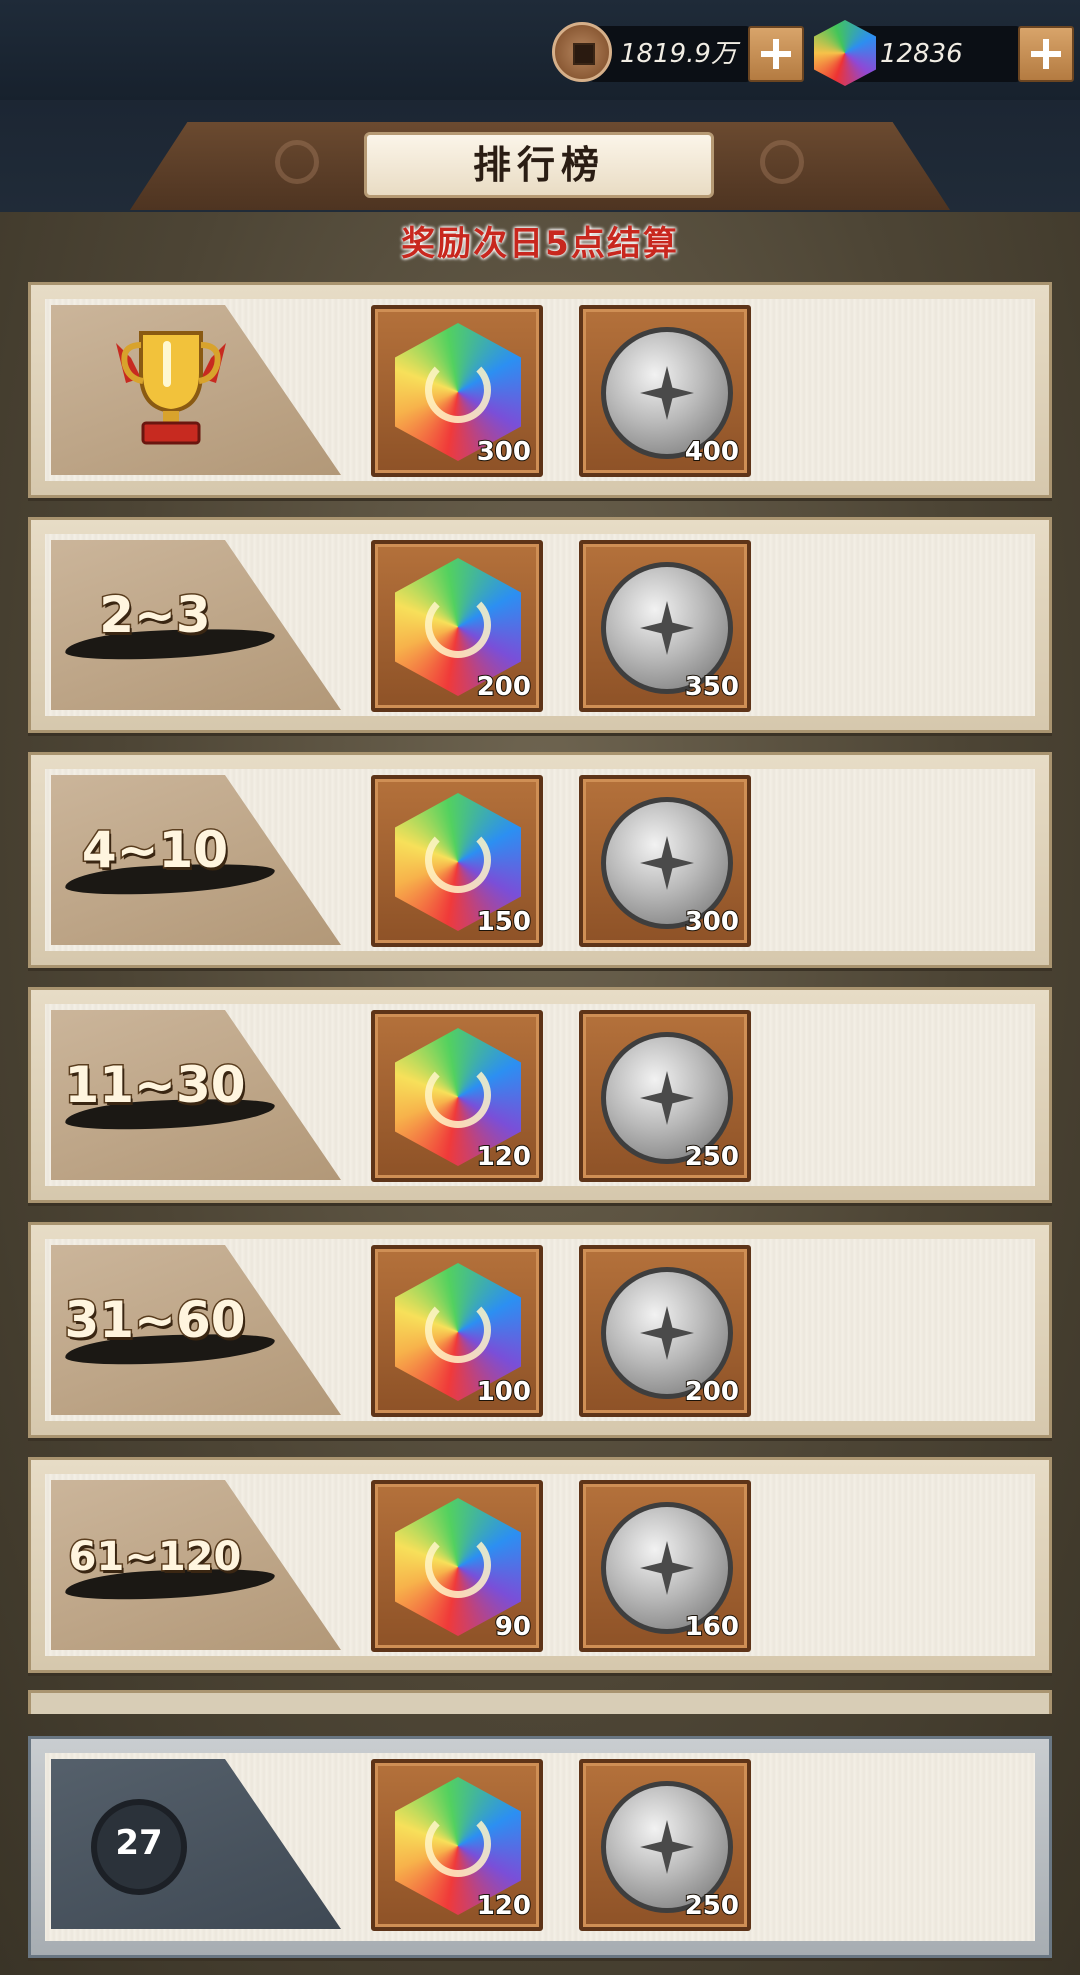 This screenshot has height=1975, width=1080. What do you see at coordinates (513, 1627) in the screenshot?
I see `gem-quantity: 90` at bounding box center [513, 1627].